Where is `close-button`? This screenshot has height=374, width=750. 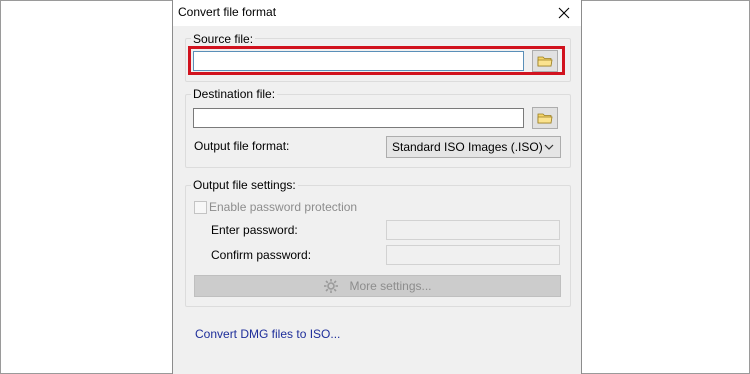 close-button is located at coordinates (564, 13).